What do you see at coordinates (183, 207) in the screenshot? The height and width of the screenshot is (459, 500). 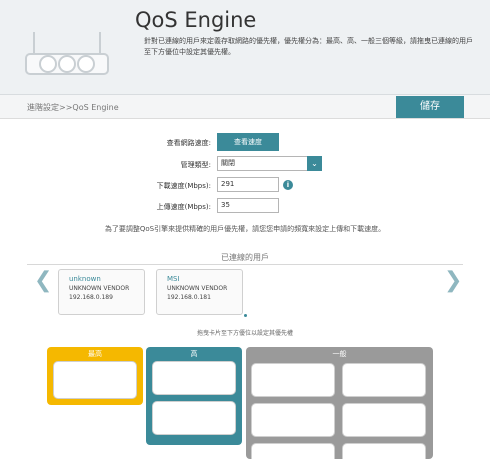 I see `upload-speed-label: 上傳速度(Mbps):` at bounding box center [183, 207].